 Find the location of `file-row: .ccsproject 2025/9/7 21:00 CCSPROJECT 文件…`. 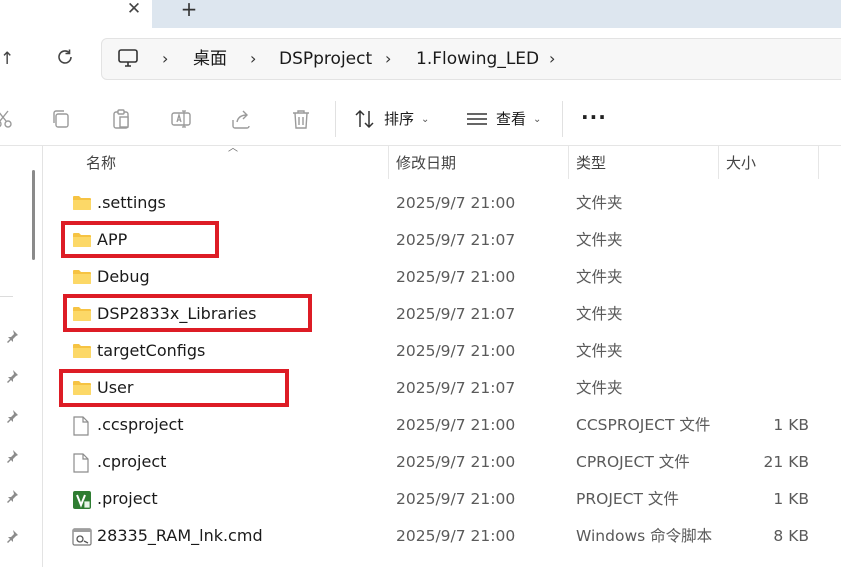

file-row: .ccsproject 2025/9/7 21:00 CCSPROJECT 文件… is located at coordinates (442, 425).